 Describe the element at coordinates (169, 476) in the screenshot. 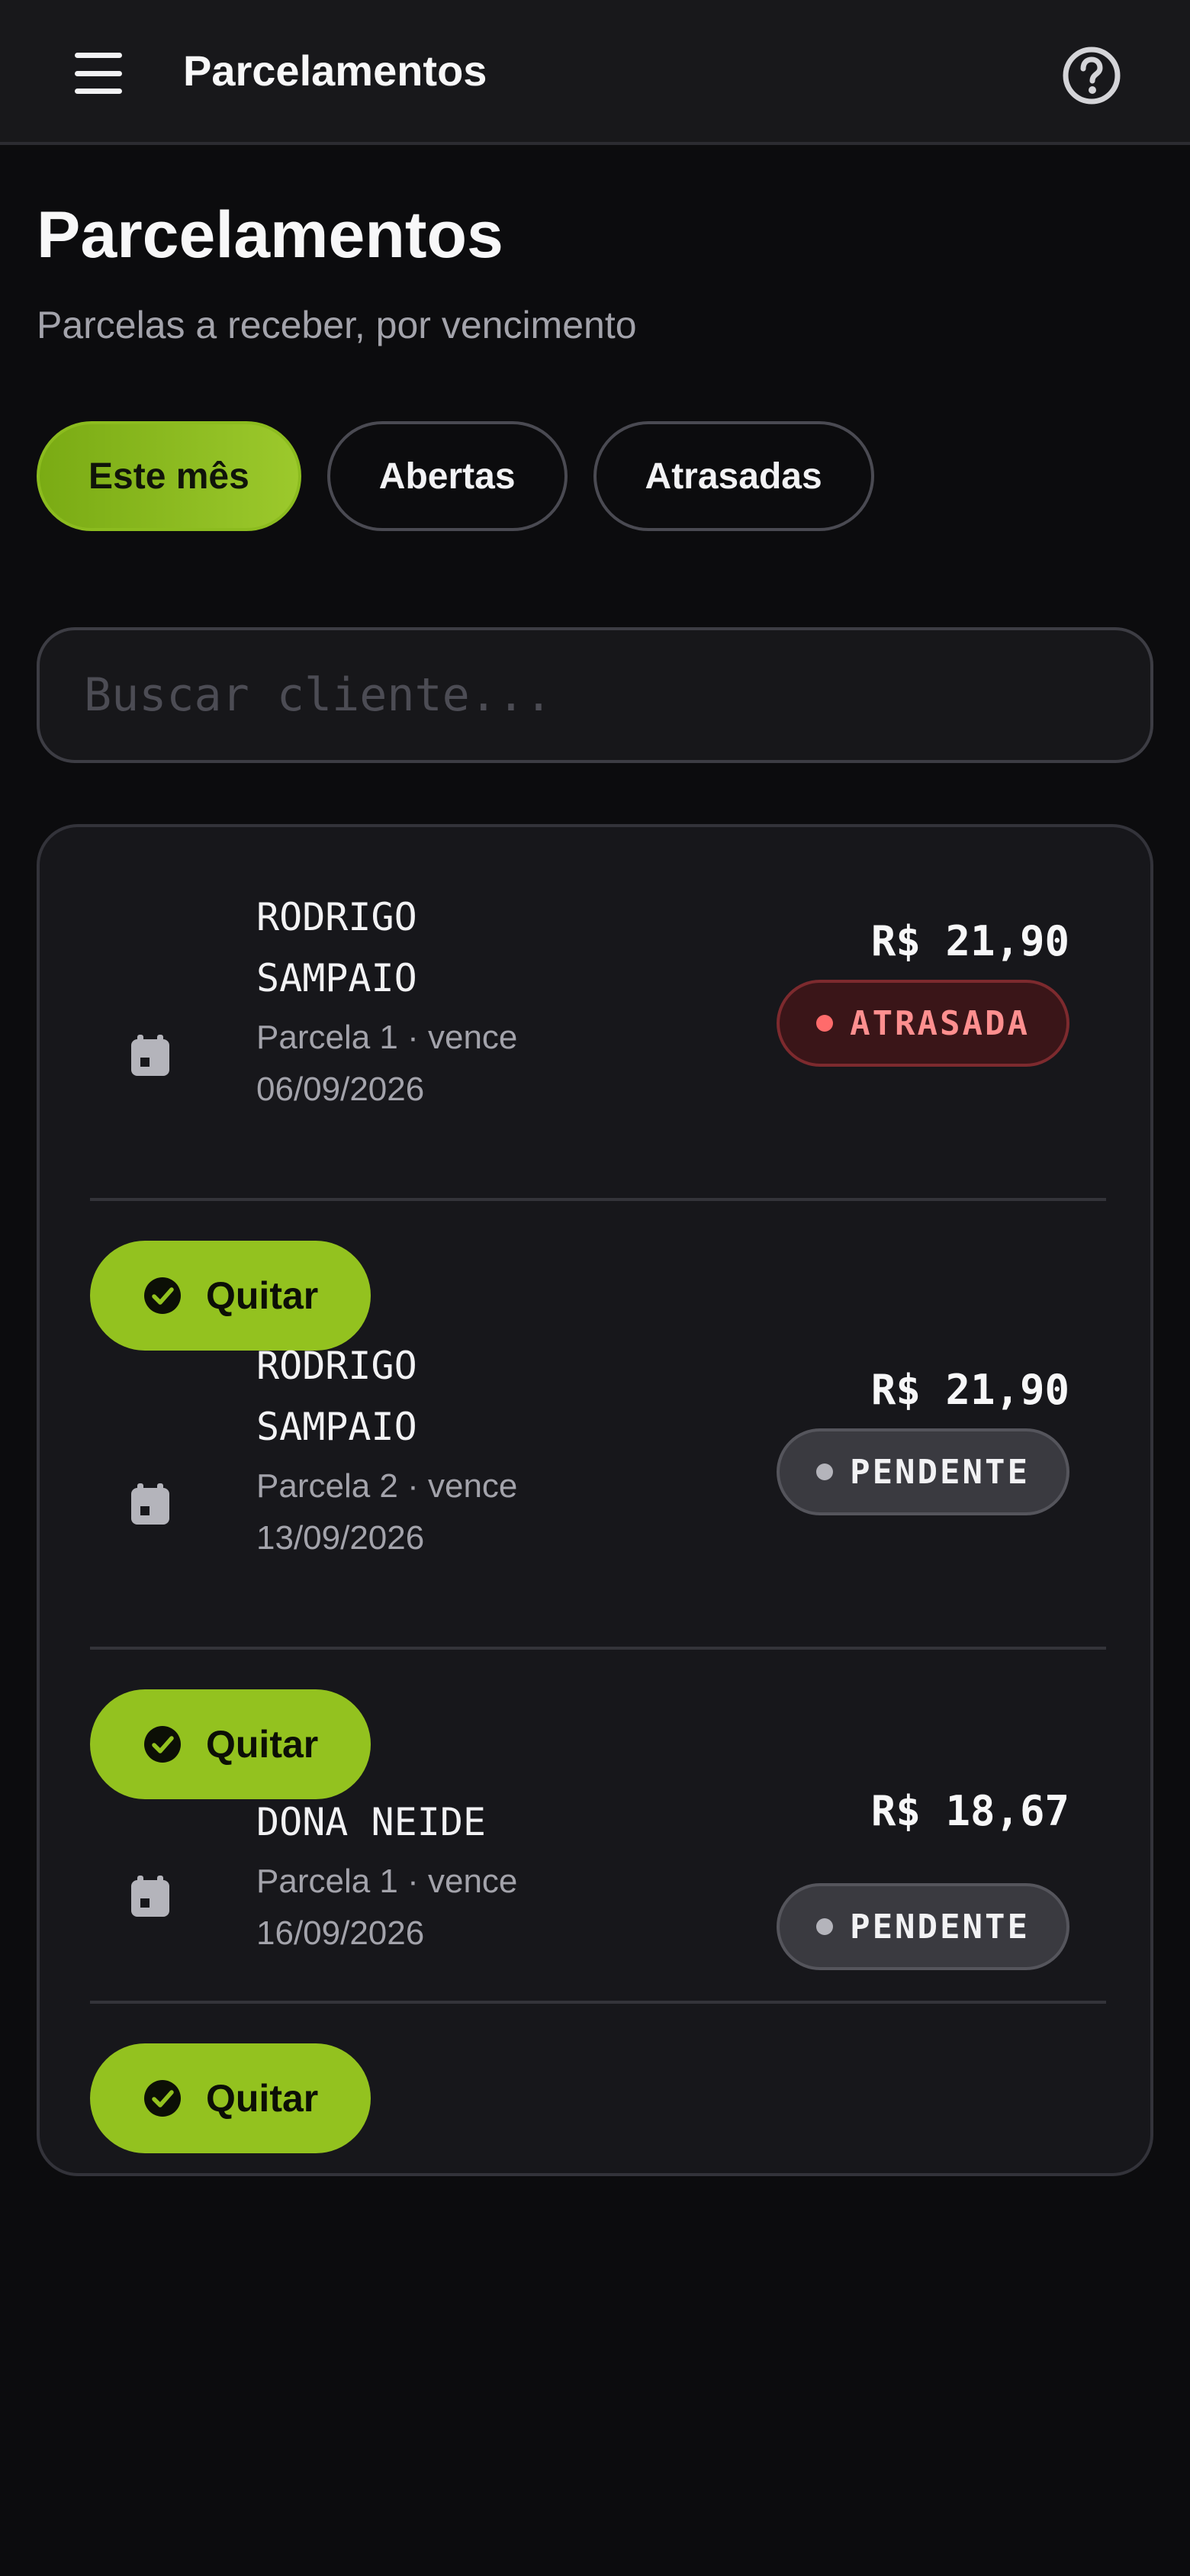

I see `filter-chip-este-mes: Este mês` at that location.